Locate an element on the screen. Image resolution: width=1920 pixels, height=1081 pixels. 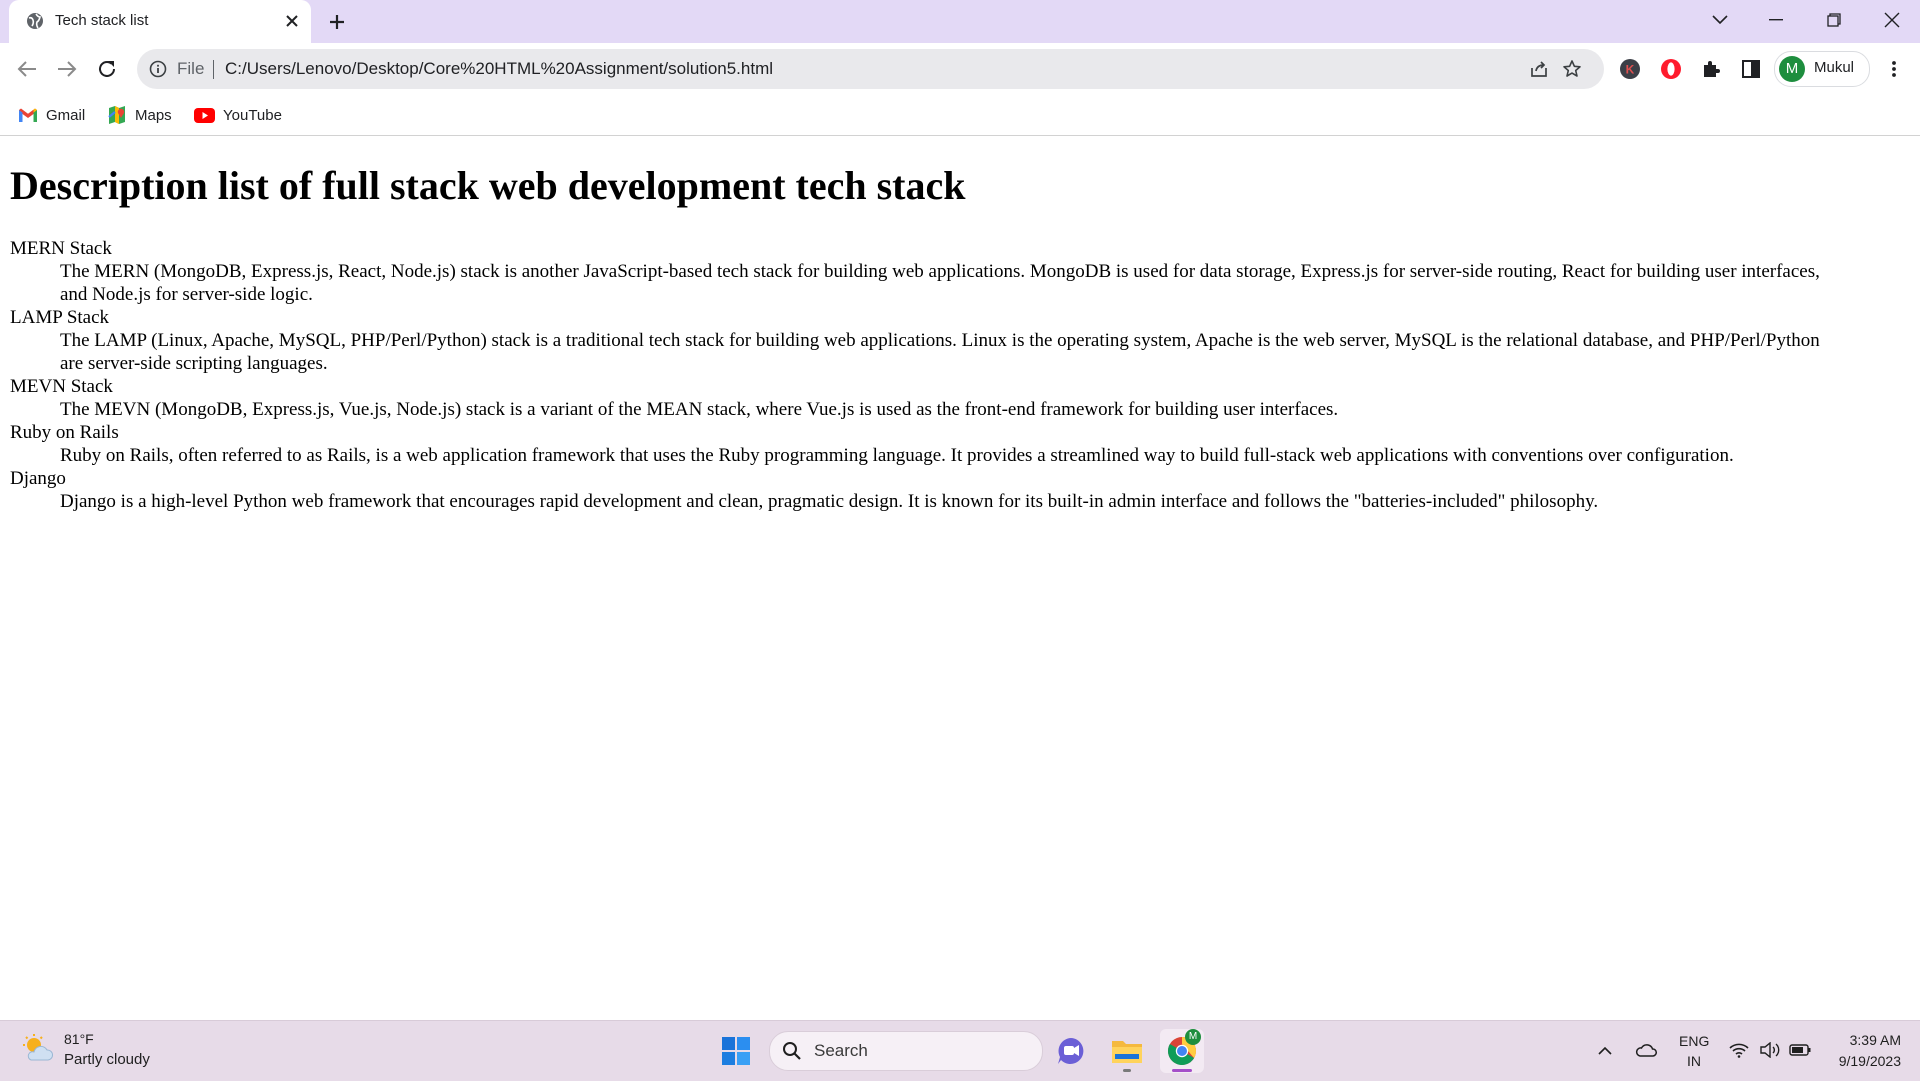
term-django: Django is located at coordinates (38, 478).